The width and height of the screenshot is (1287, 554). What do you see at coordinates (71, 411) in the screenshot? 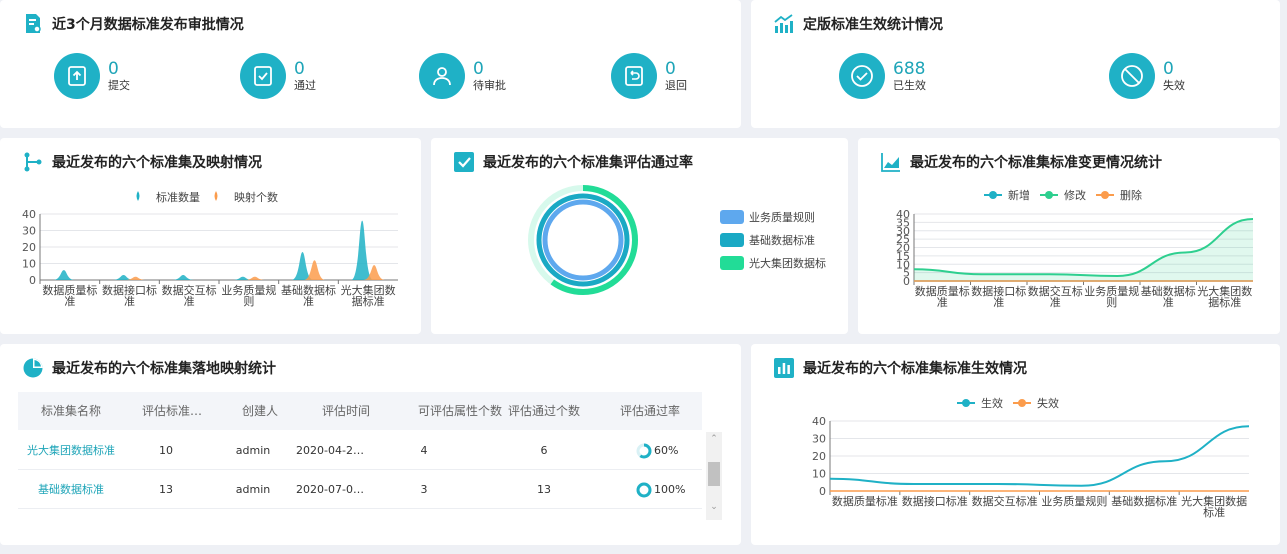
I see `header-name: 标准集名称` at bounding box center [71, 411].